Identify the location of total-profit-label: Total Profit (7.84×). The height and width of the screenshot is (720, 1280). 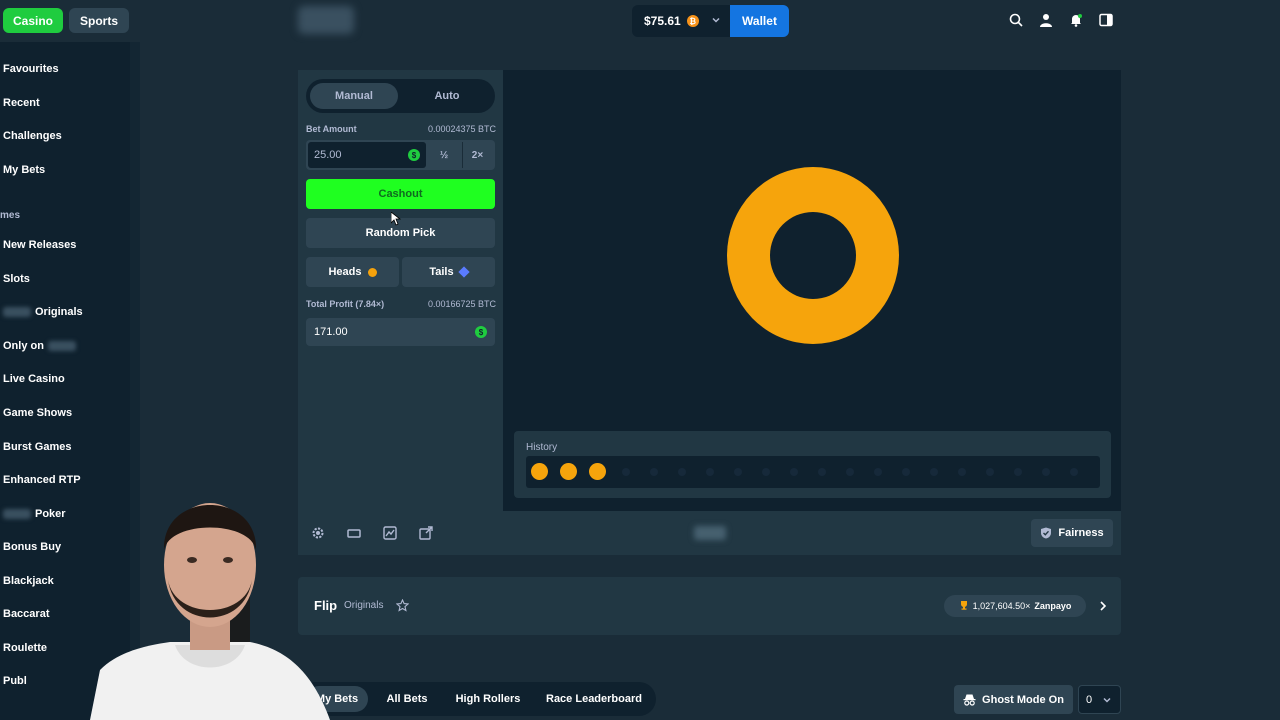
(345, 304).